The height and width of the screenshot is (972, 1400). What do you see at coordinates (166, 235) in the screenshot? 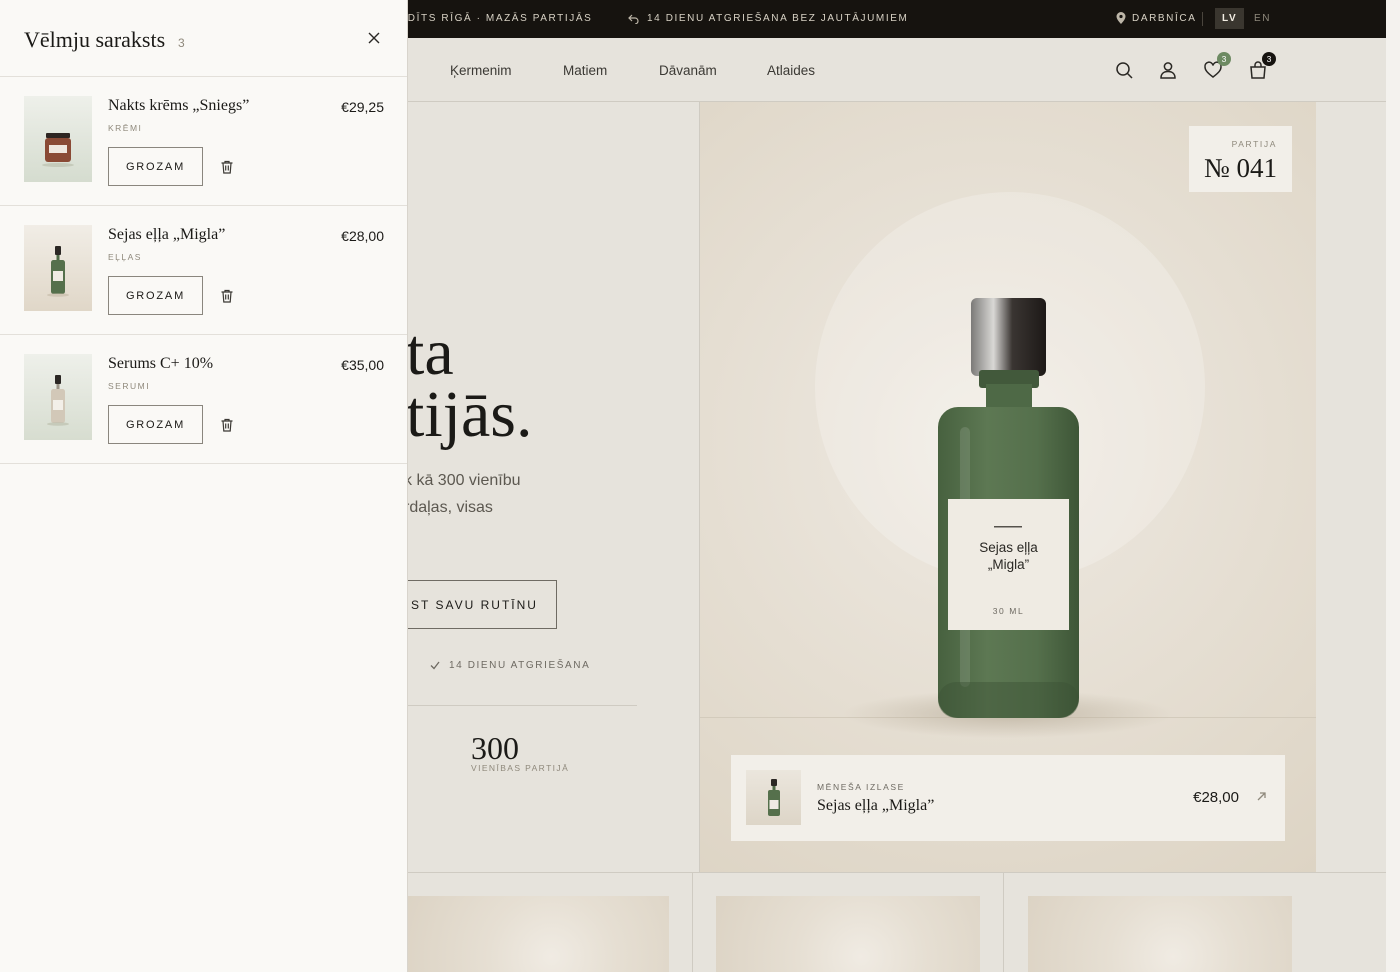
I see `wishlist-item-name: Sejas eļļa „Migla”` at bounding box center [166, 235].